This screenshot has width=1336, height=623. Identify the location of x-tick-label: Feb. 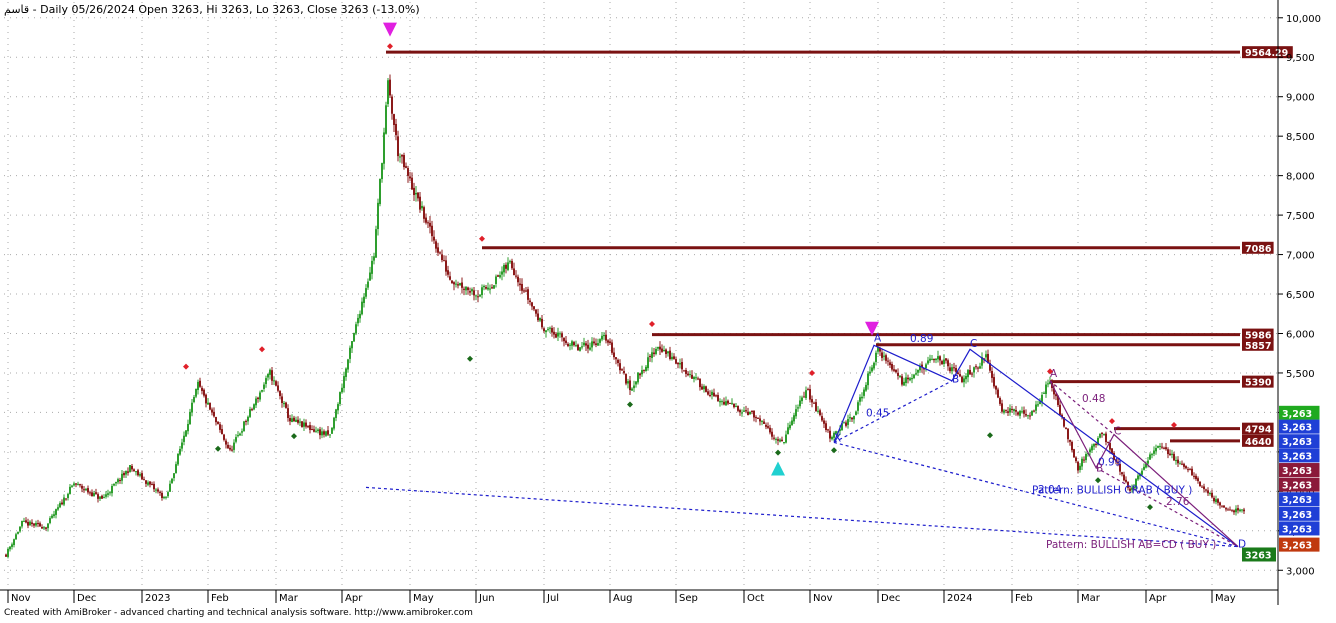
(1024, 598).